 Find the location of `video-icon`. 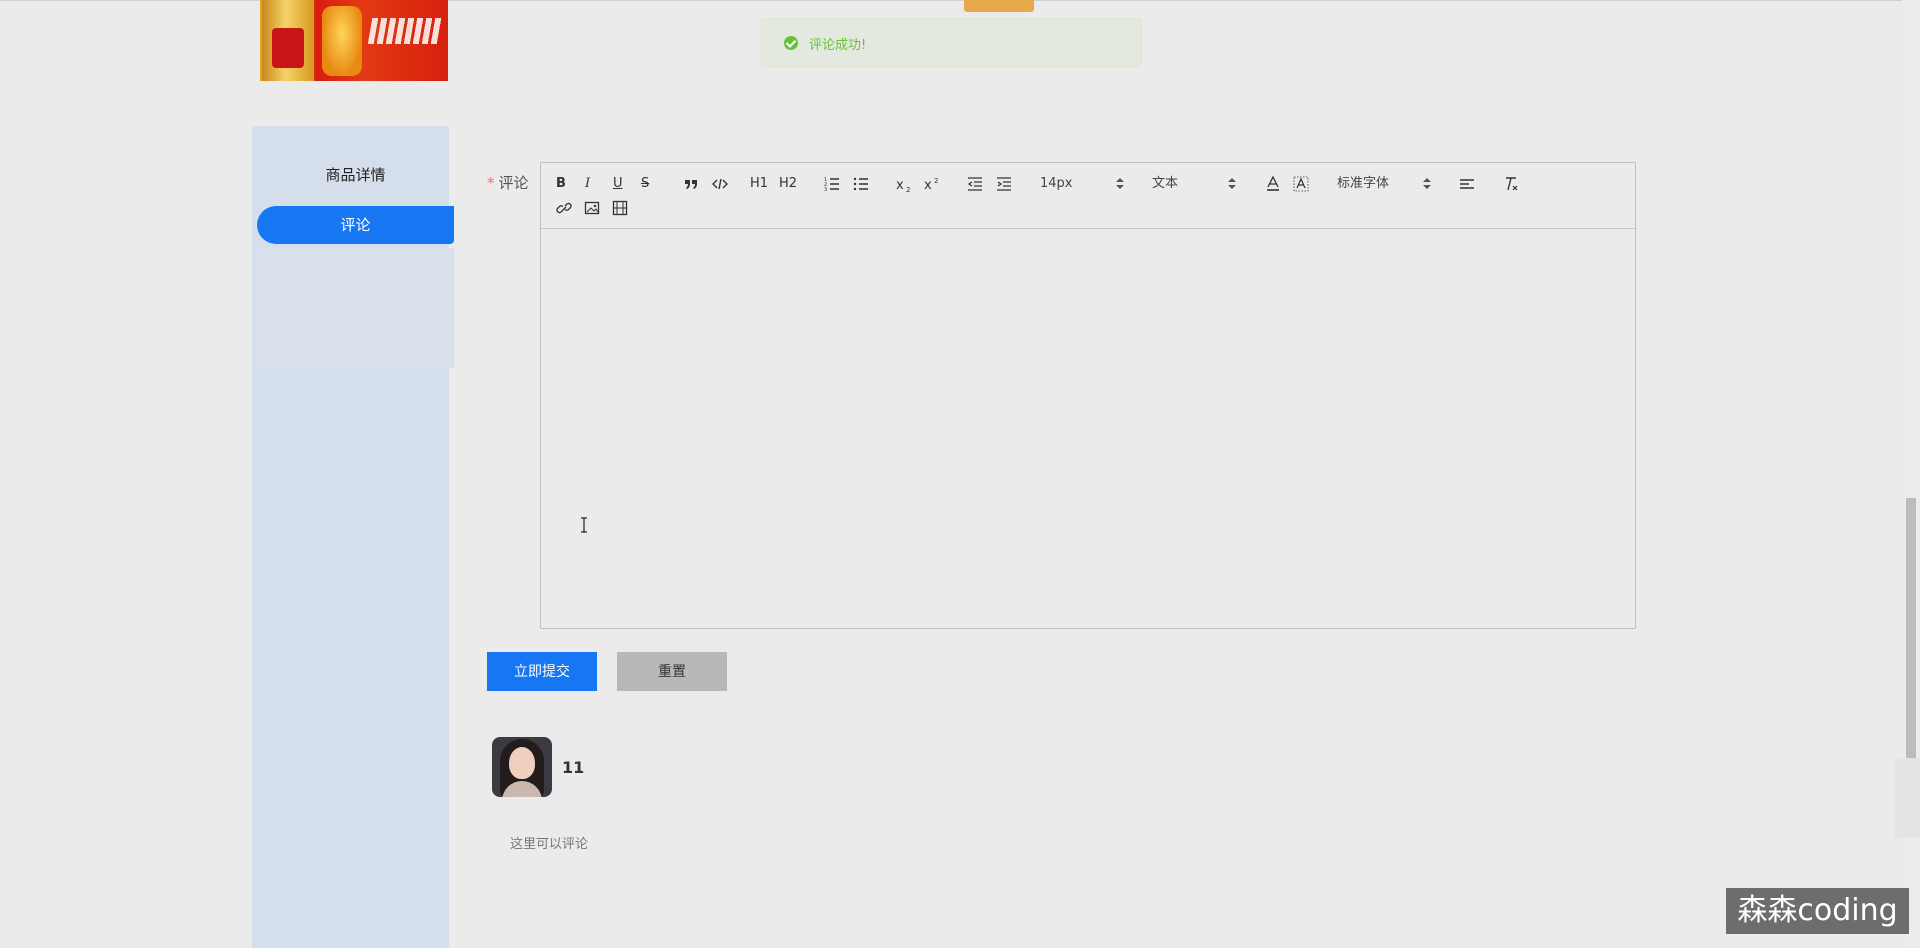

video-icon is located at coordinates (620, 208).